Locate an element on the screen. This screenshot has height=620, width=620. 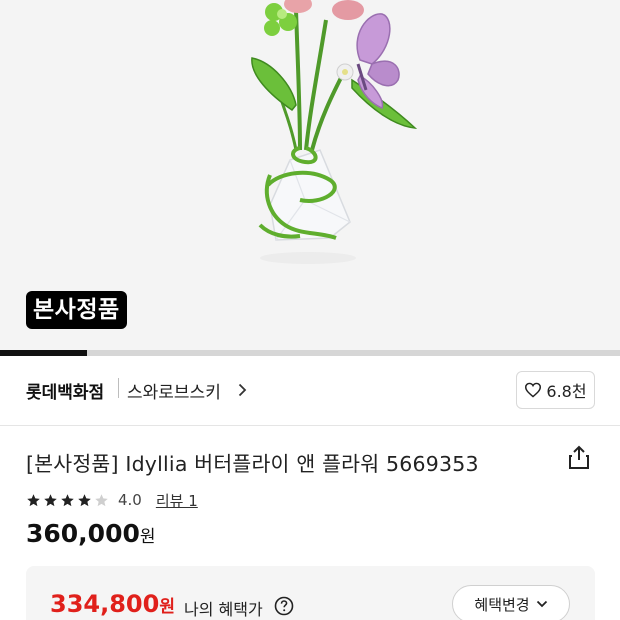
like-button: 6.8천 is located at coordinates (555, 390).